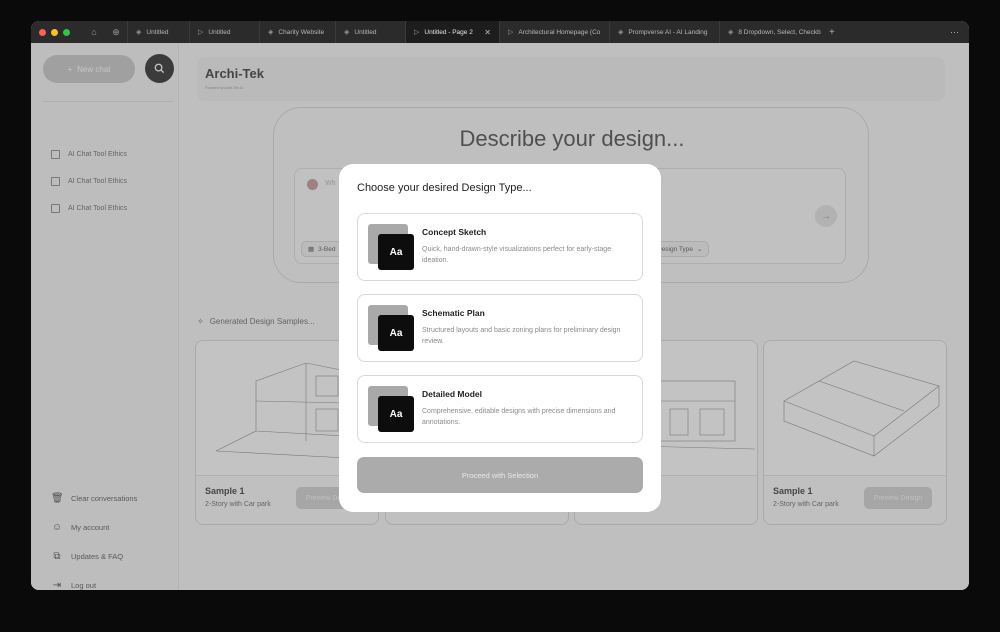  What do you see at coordinates (453, 313) in the screenshot?
I see `option-title: Schematic Plan` at bounding box center [453, 313].